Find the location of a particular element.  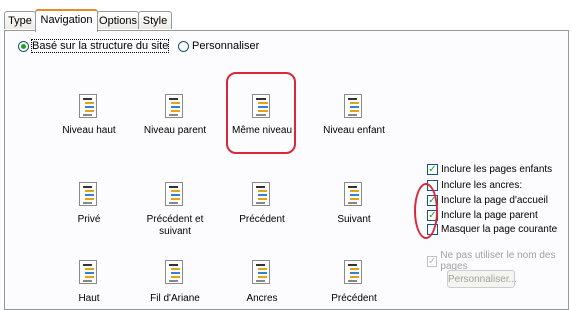

option-checkbox: Masquer la page courante is located at coordinates (492, 229).